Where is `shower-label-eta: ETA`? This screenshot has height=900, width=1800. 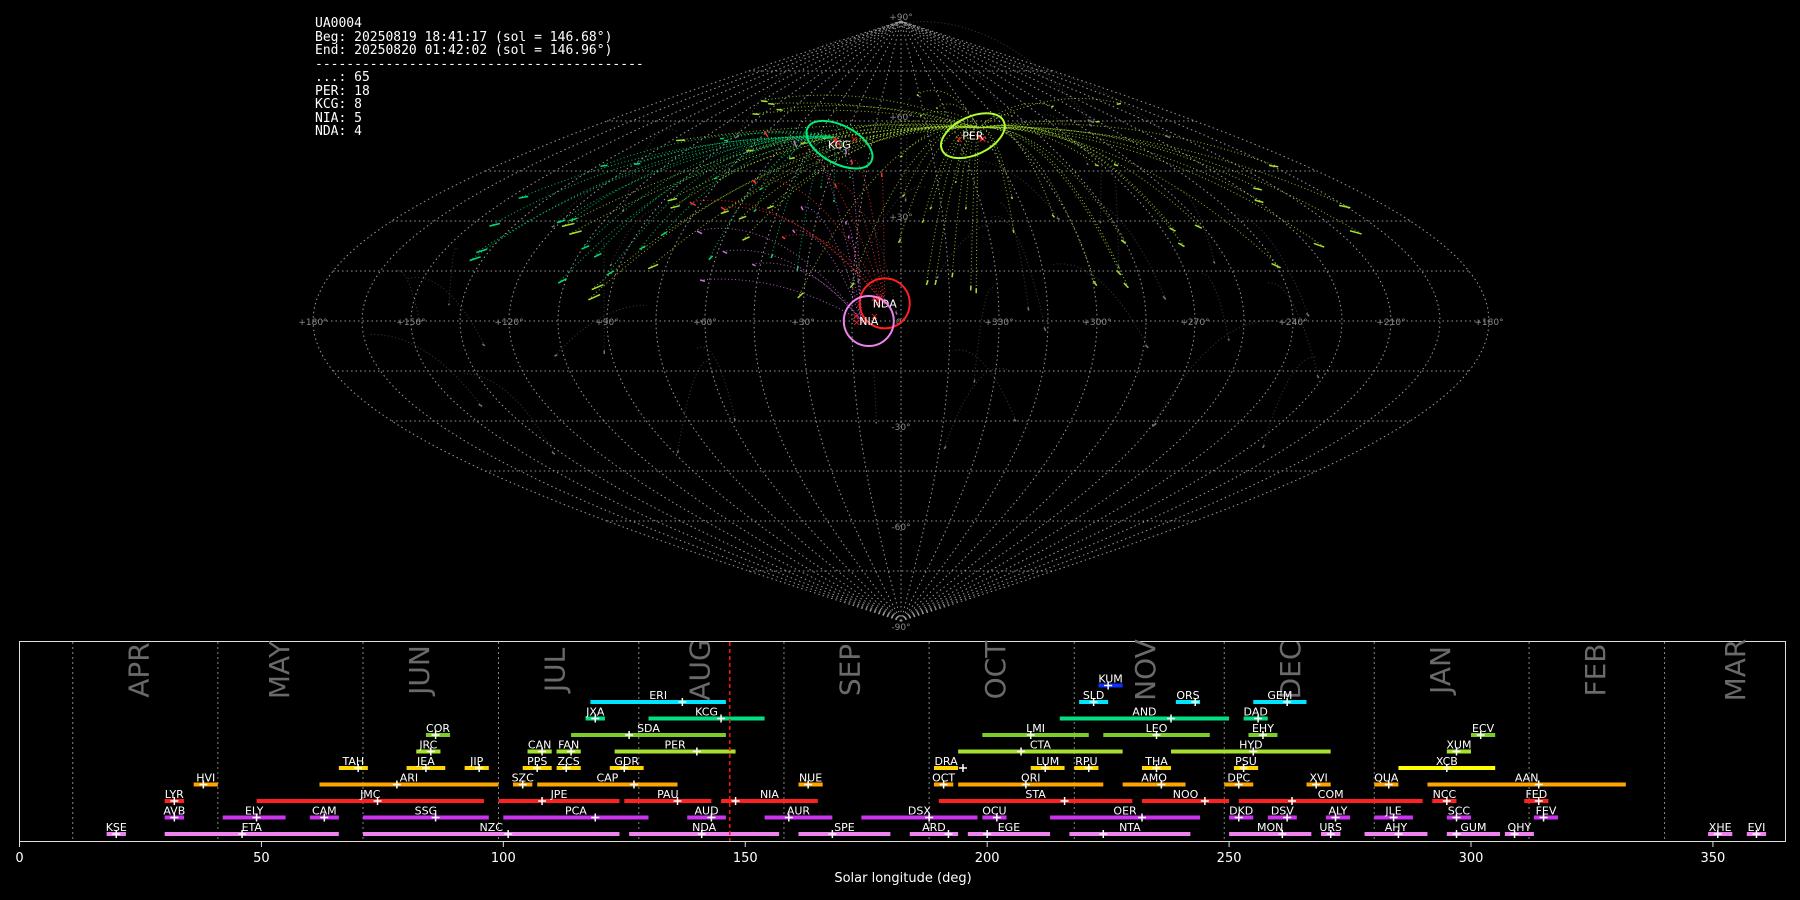 shower-label-eta: ETA is located at coordinates (252, 827).